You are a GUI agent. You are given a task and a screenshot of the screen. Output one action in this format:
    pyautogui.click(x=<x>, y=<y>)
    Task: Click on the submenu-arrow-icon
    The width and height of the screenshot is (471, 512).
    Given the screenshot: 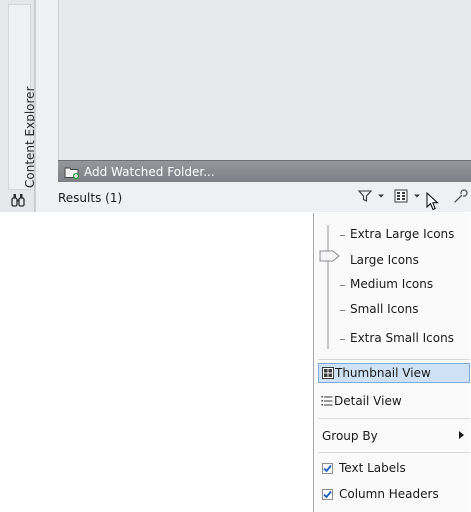 What is the action you would take?
    pyautogui.click(x=461, y=435)
    